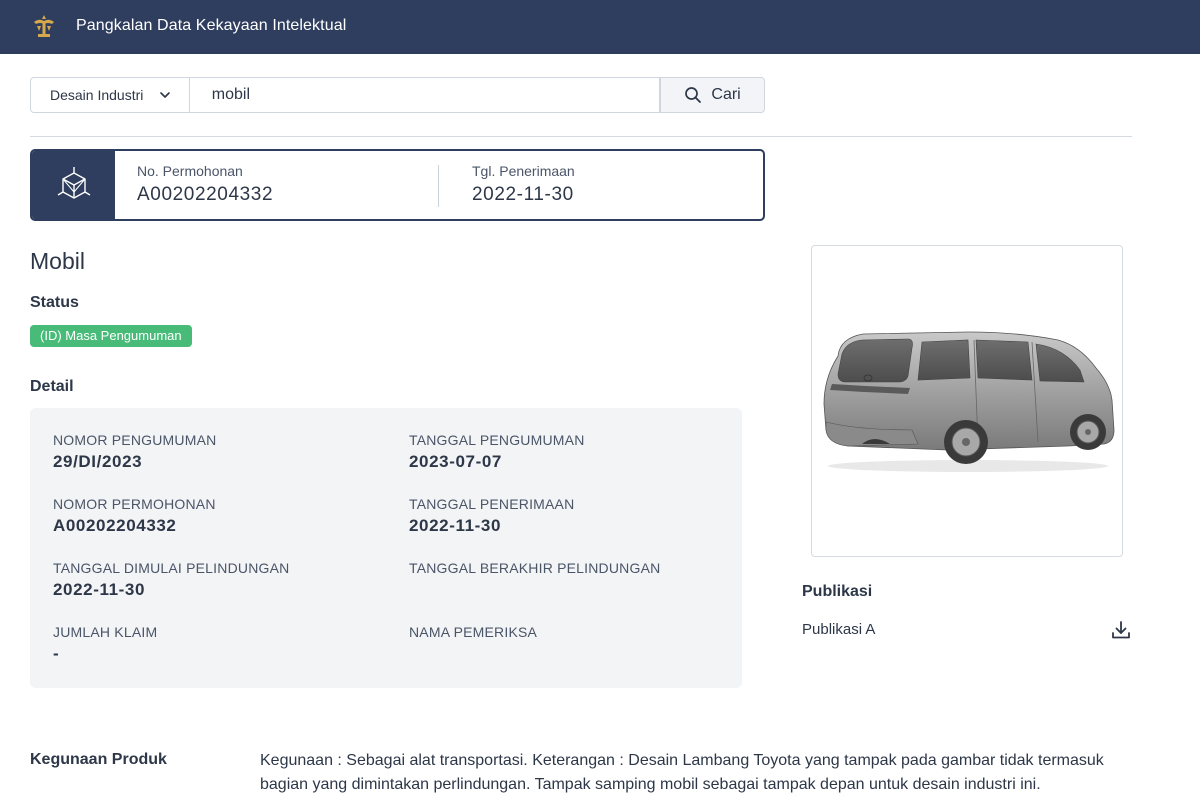 Image resolution: width=1200 pixels, height=800 pixels. What do you see at coordinates (105, 632) in the screenshot?
I see `detail-field-label: JUMLAH KLAIM` at bounding box center [105, 632].